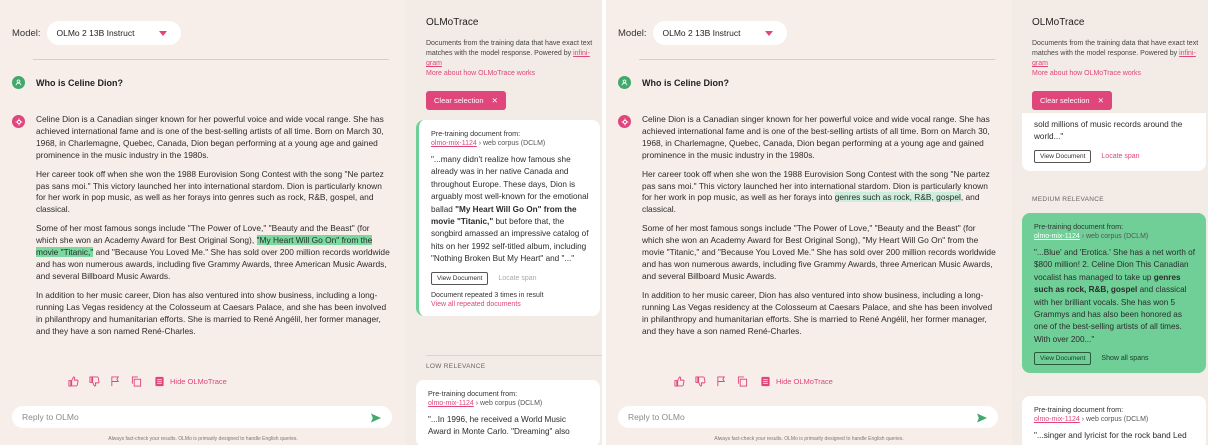 This screenshot has width=1208, height=445. I want to click on doc-actions: View Document Show all spans, so click(1115, 359).